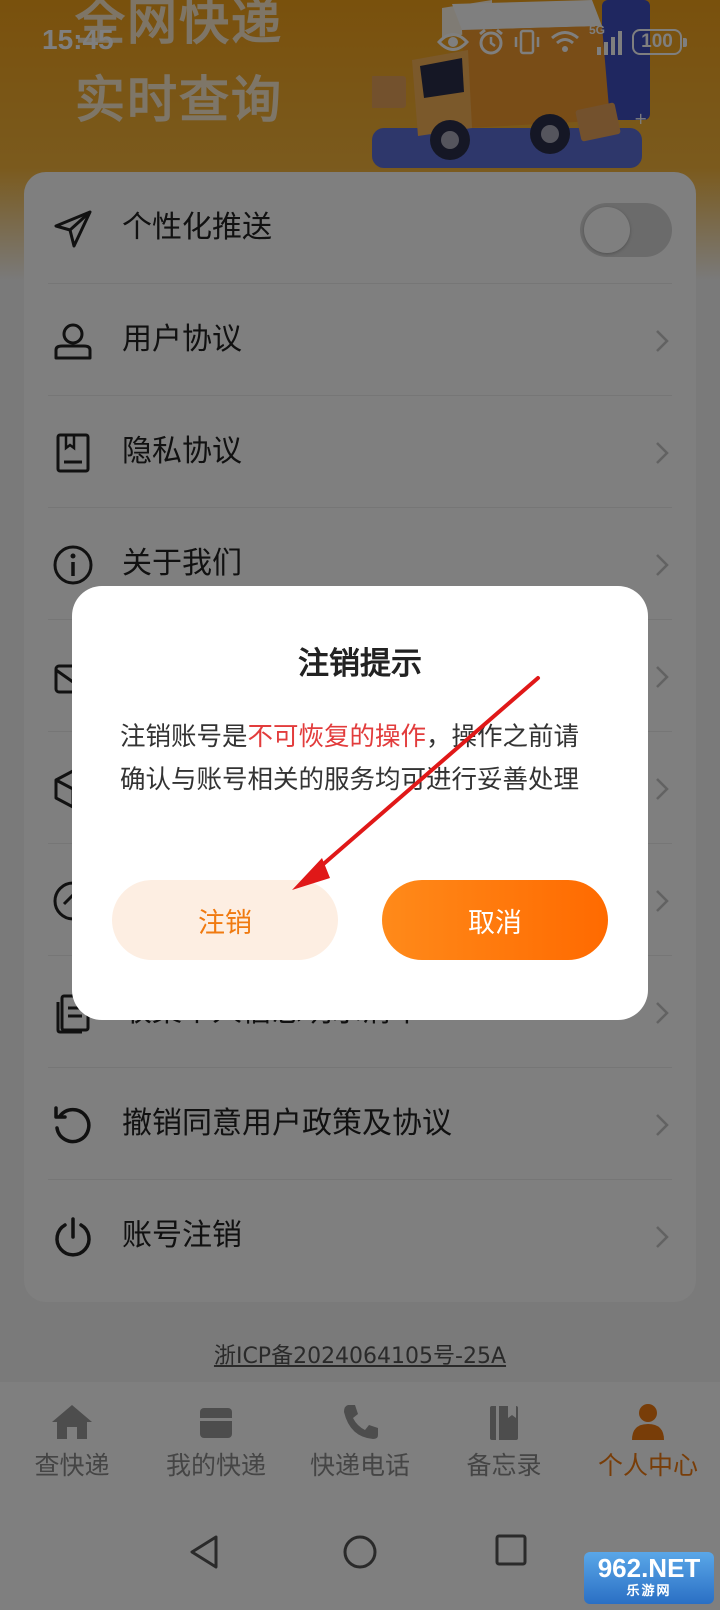 This screenshot has width=720, height=1610. What do you see at coordinates (649, 1590) in the screenshot?
I see `watermark-sub: 乐游网` at bounding box center [649, 1590].